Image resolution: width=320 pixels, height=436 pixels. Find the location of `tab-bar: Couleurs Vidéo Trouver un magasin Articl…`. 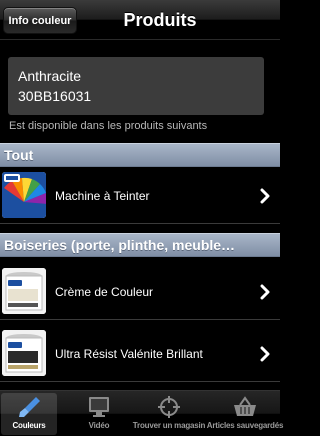

tab-bar: Couleurs Vidéo Trouver un magasin Articl… is located at coordinates (141, 413).